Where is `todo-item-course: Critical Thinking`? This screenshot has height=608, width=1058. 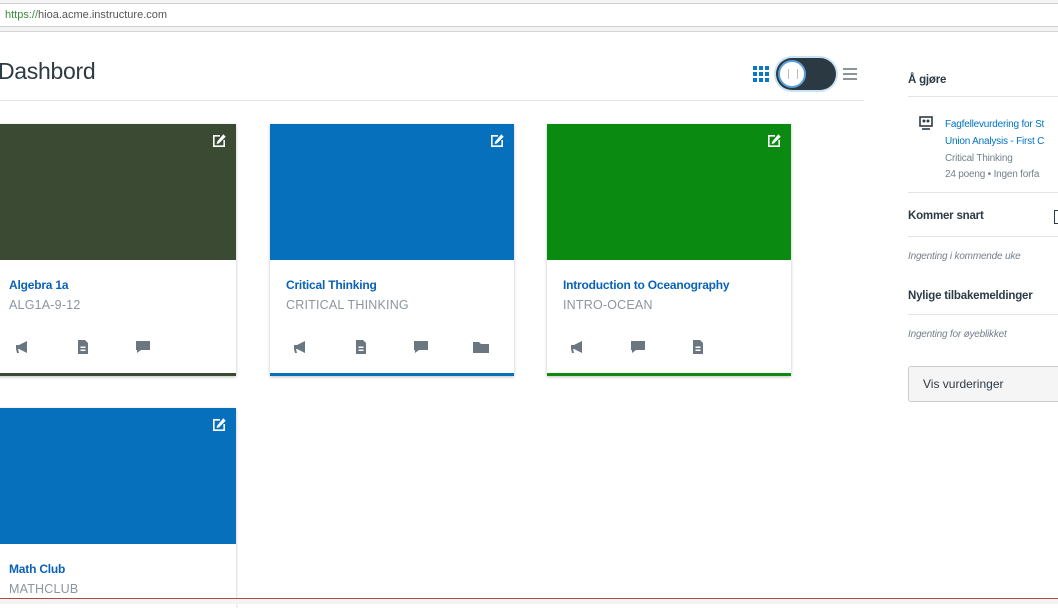
todo-item-course: Critical Thinking is located at coordinates (979, 158).